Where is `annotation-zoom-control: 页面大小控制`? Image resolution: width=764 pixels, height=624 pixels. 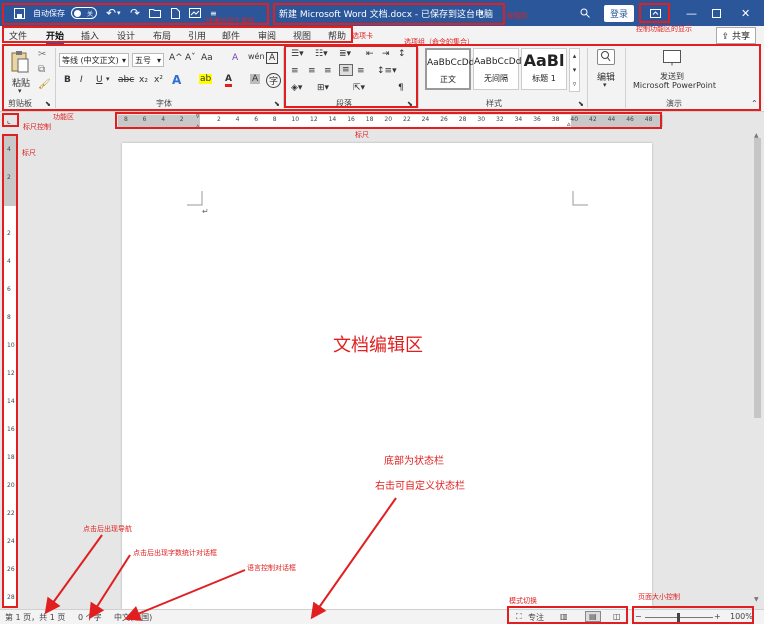
annotation-zoom-control: 页面大小控制 is located at coordinates (659, 597).